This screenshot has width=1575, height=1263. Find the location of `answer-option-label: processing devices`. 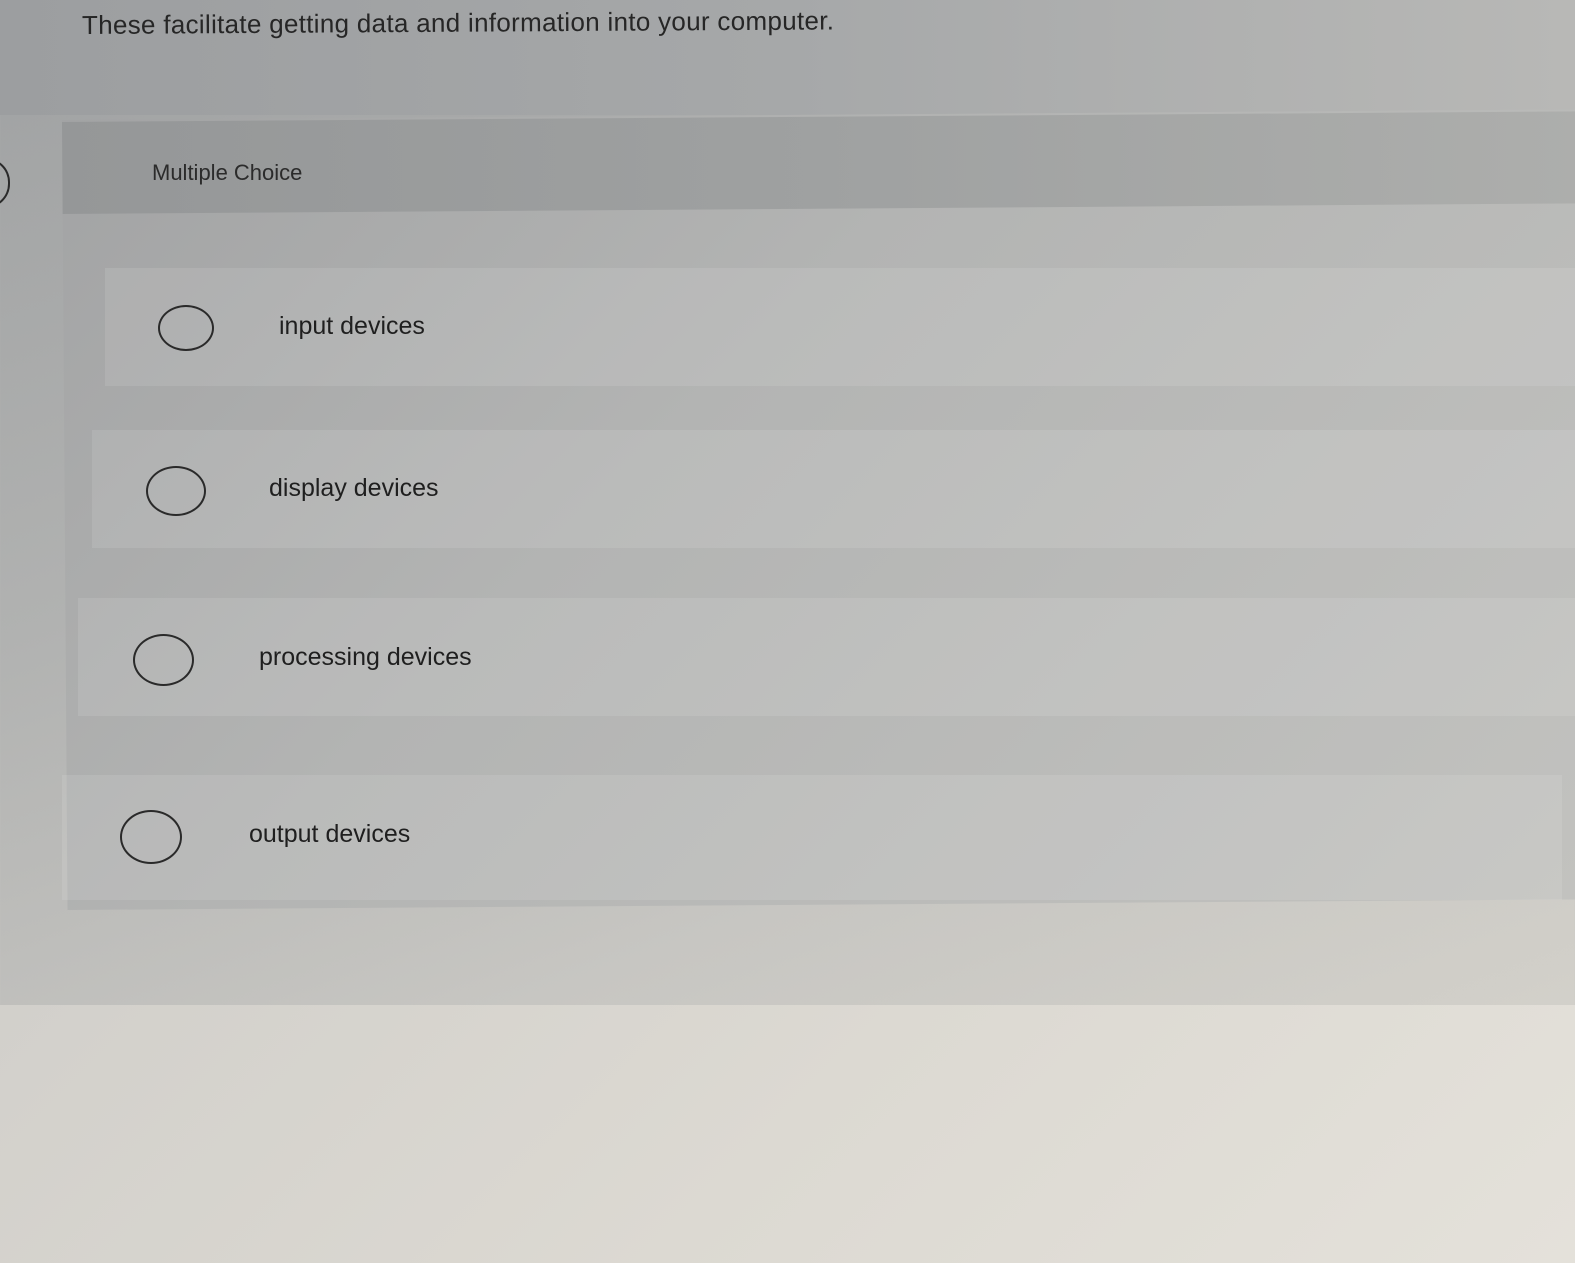

answer-option-label: processing devices is located at coordinates (365, 657).